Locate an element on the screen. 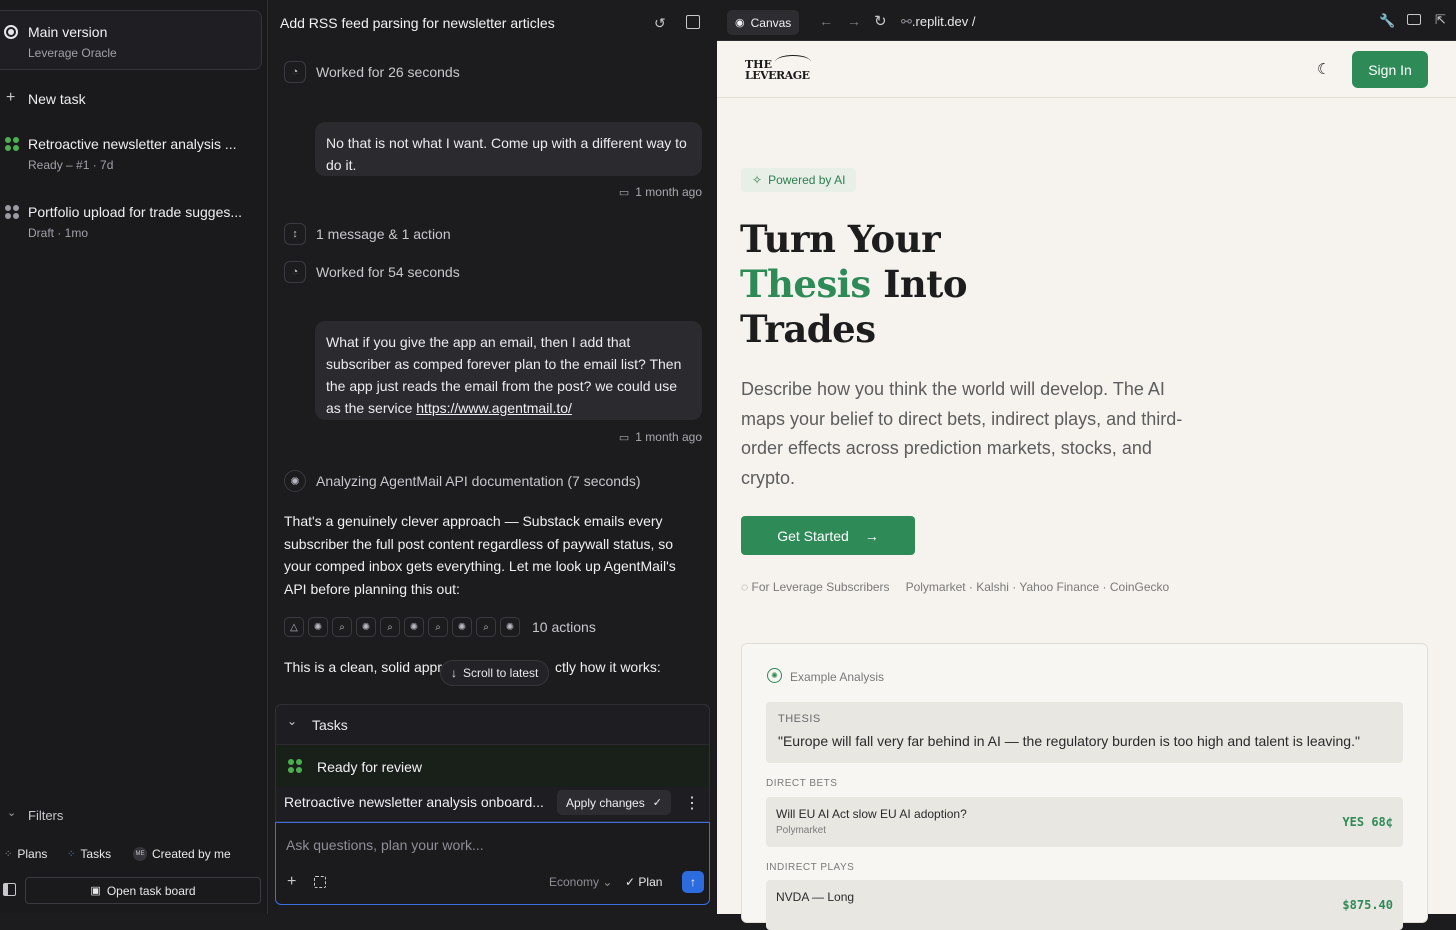 Image resolution: width=1456 pixels, height=930 pixels. timer-icon: ◔ is located at coordinates (295, 272).